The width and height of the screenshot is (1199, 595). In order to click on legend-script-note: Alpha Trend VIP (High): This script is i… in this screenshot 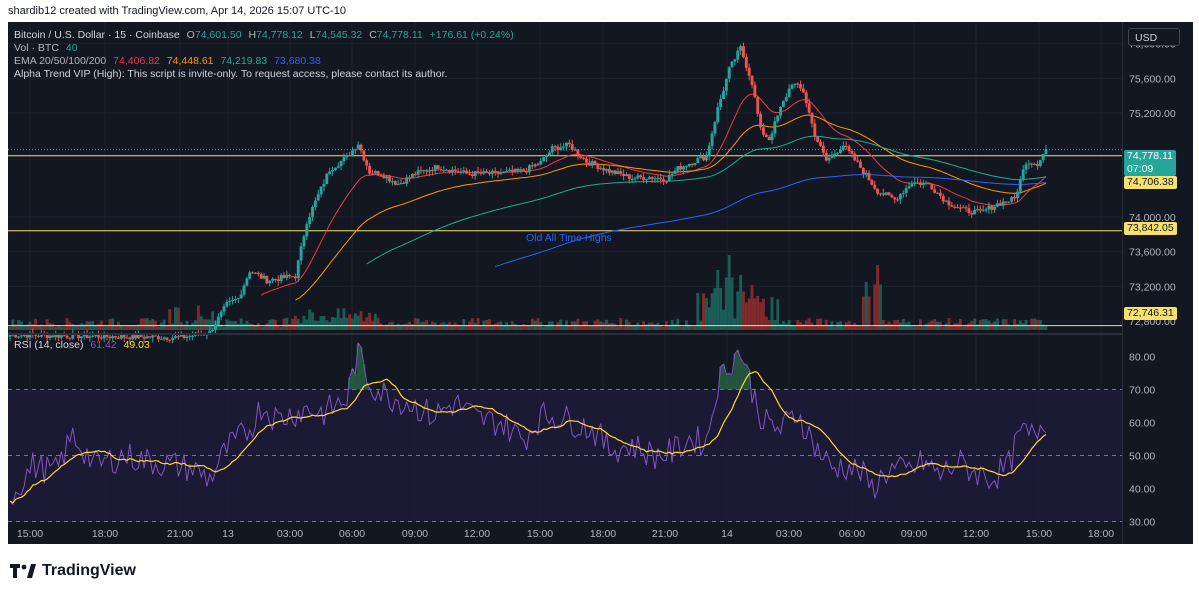, I will do `click(232, 74)`.